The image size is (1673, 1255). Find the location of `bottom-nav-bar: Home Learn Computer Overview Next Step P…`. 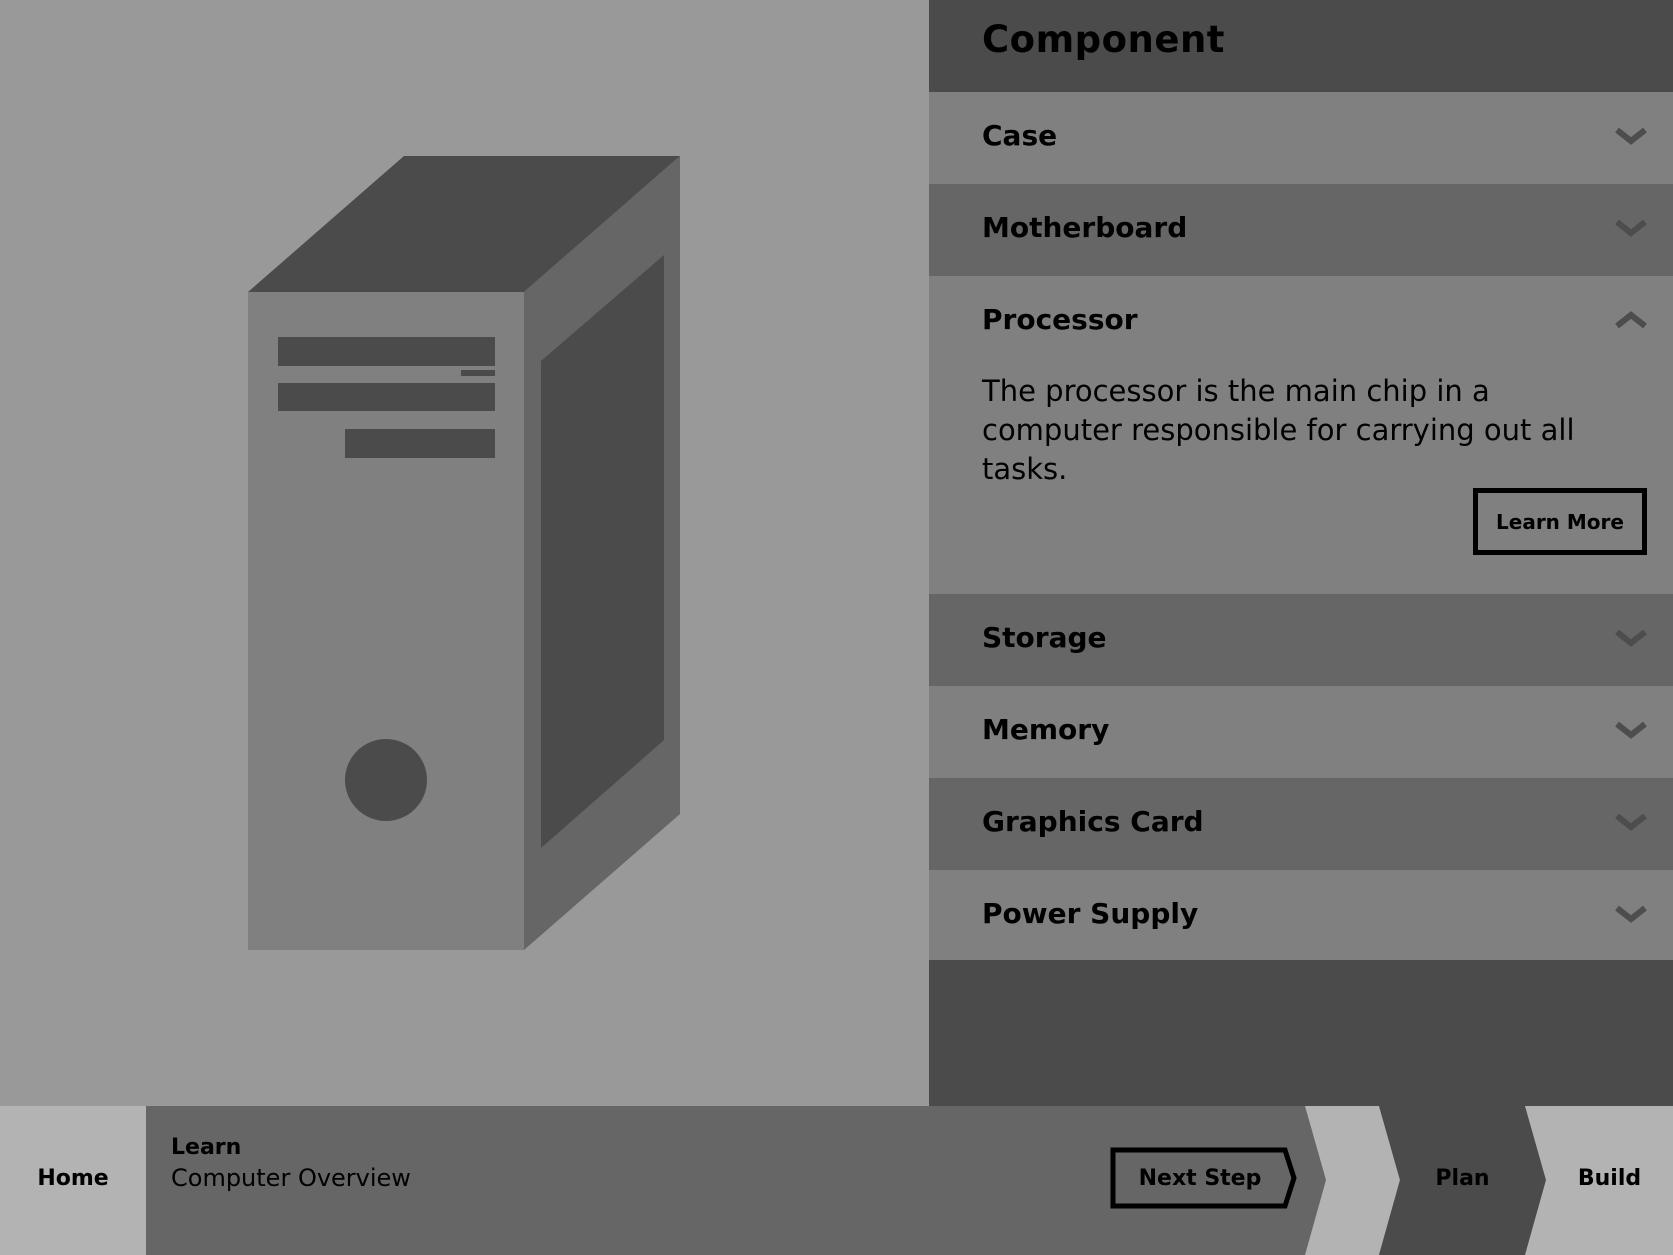

bottom-nav-bar: Home Learn Computer Overview Next Step P… is located at coordinates (836, 1180).